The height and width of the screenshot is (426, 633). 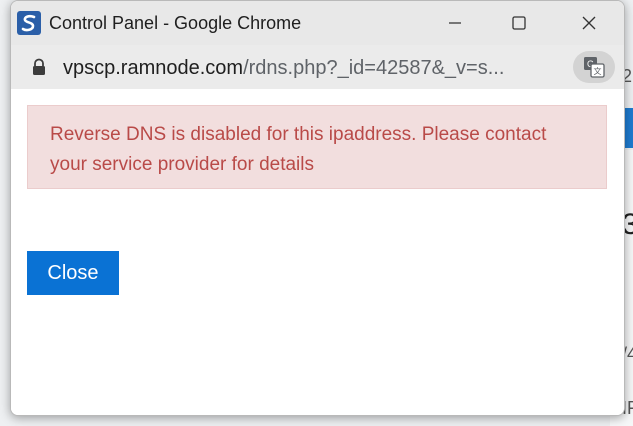 I want to click on app-logo-icon, so click(x=29, y=23).